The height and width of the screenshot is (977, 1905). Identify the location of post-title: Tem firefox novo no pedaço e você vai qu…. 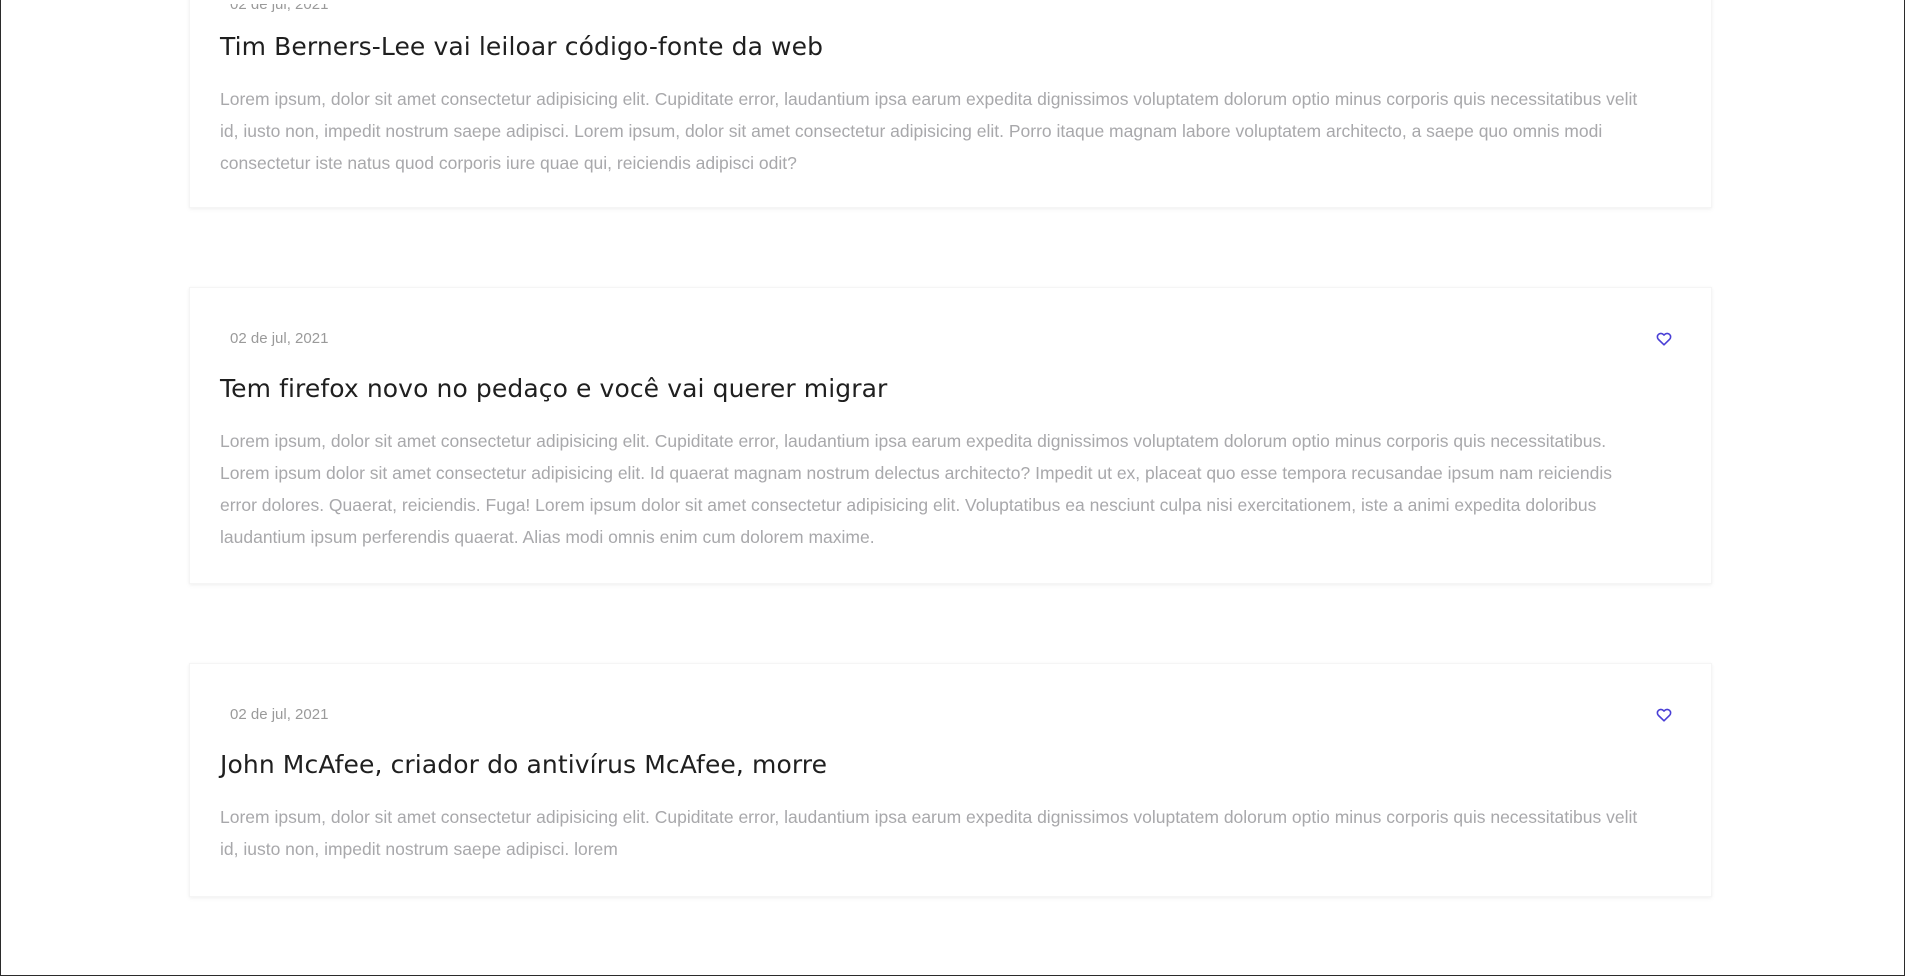
(553, 388).